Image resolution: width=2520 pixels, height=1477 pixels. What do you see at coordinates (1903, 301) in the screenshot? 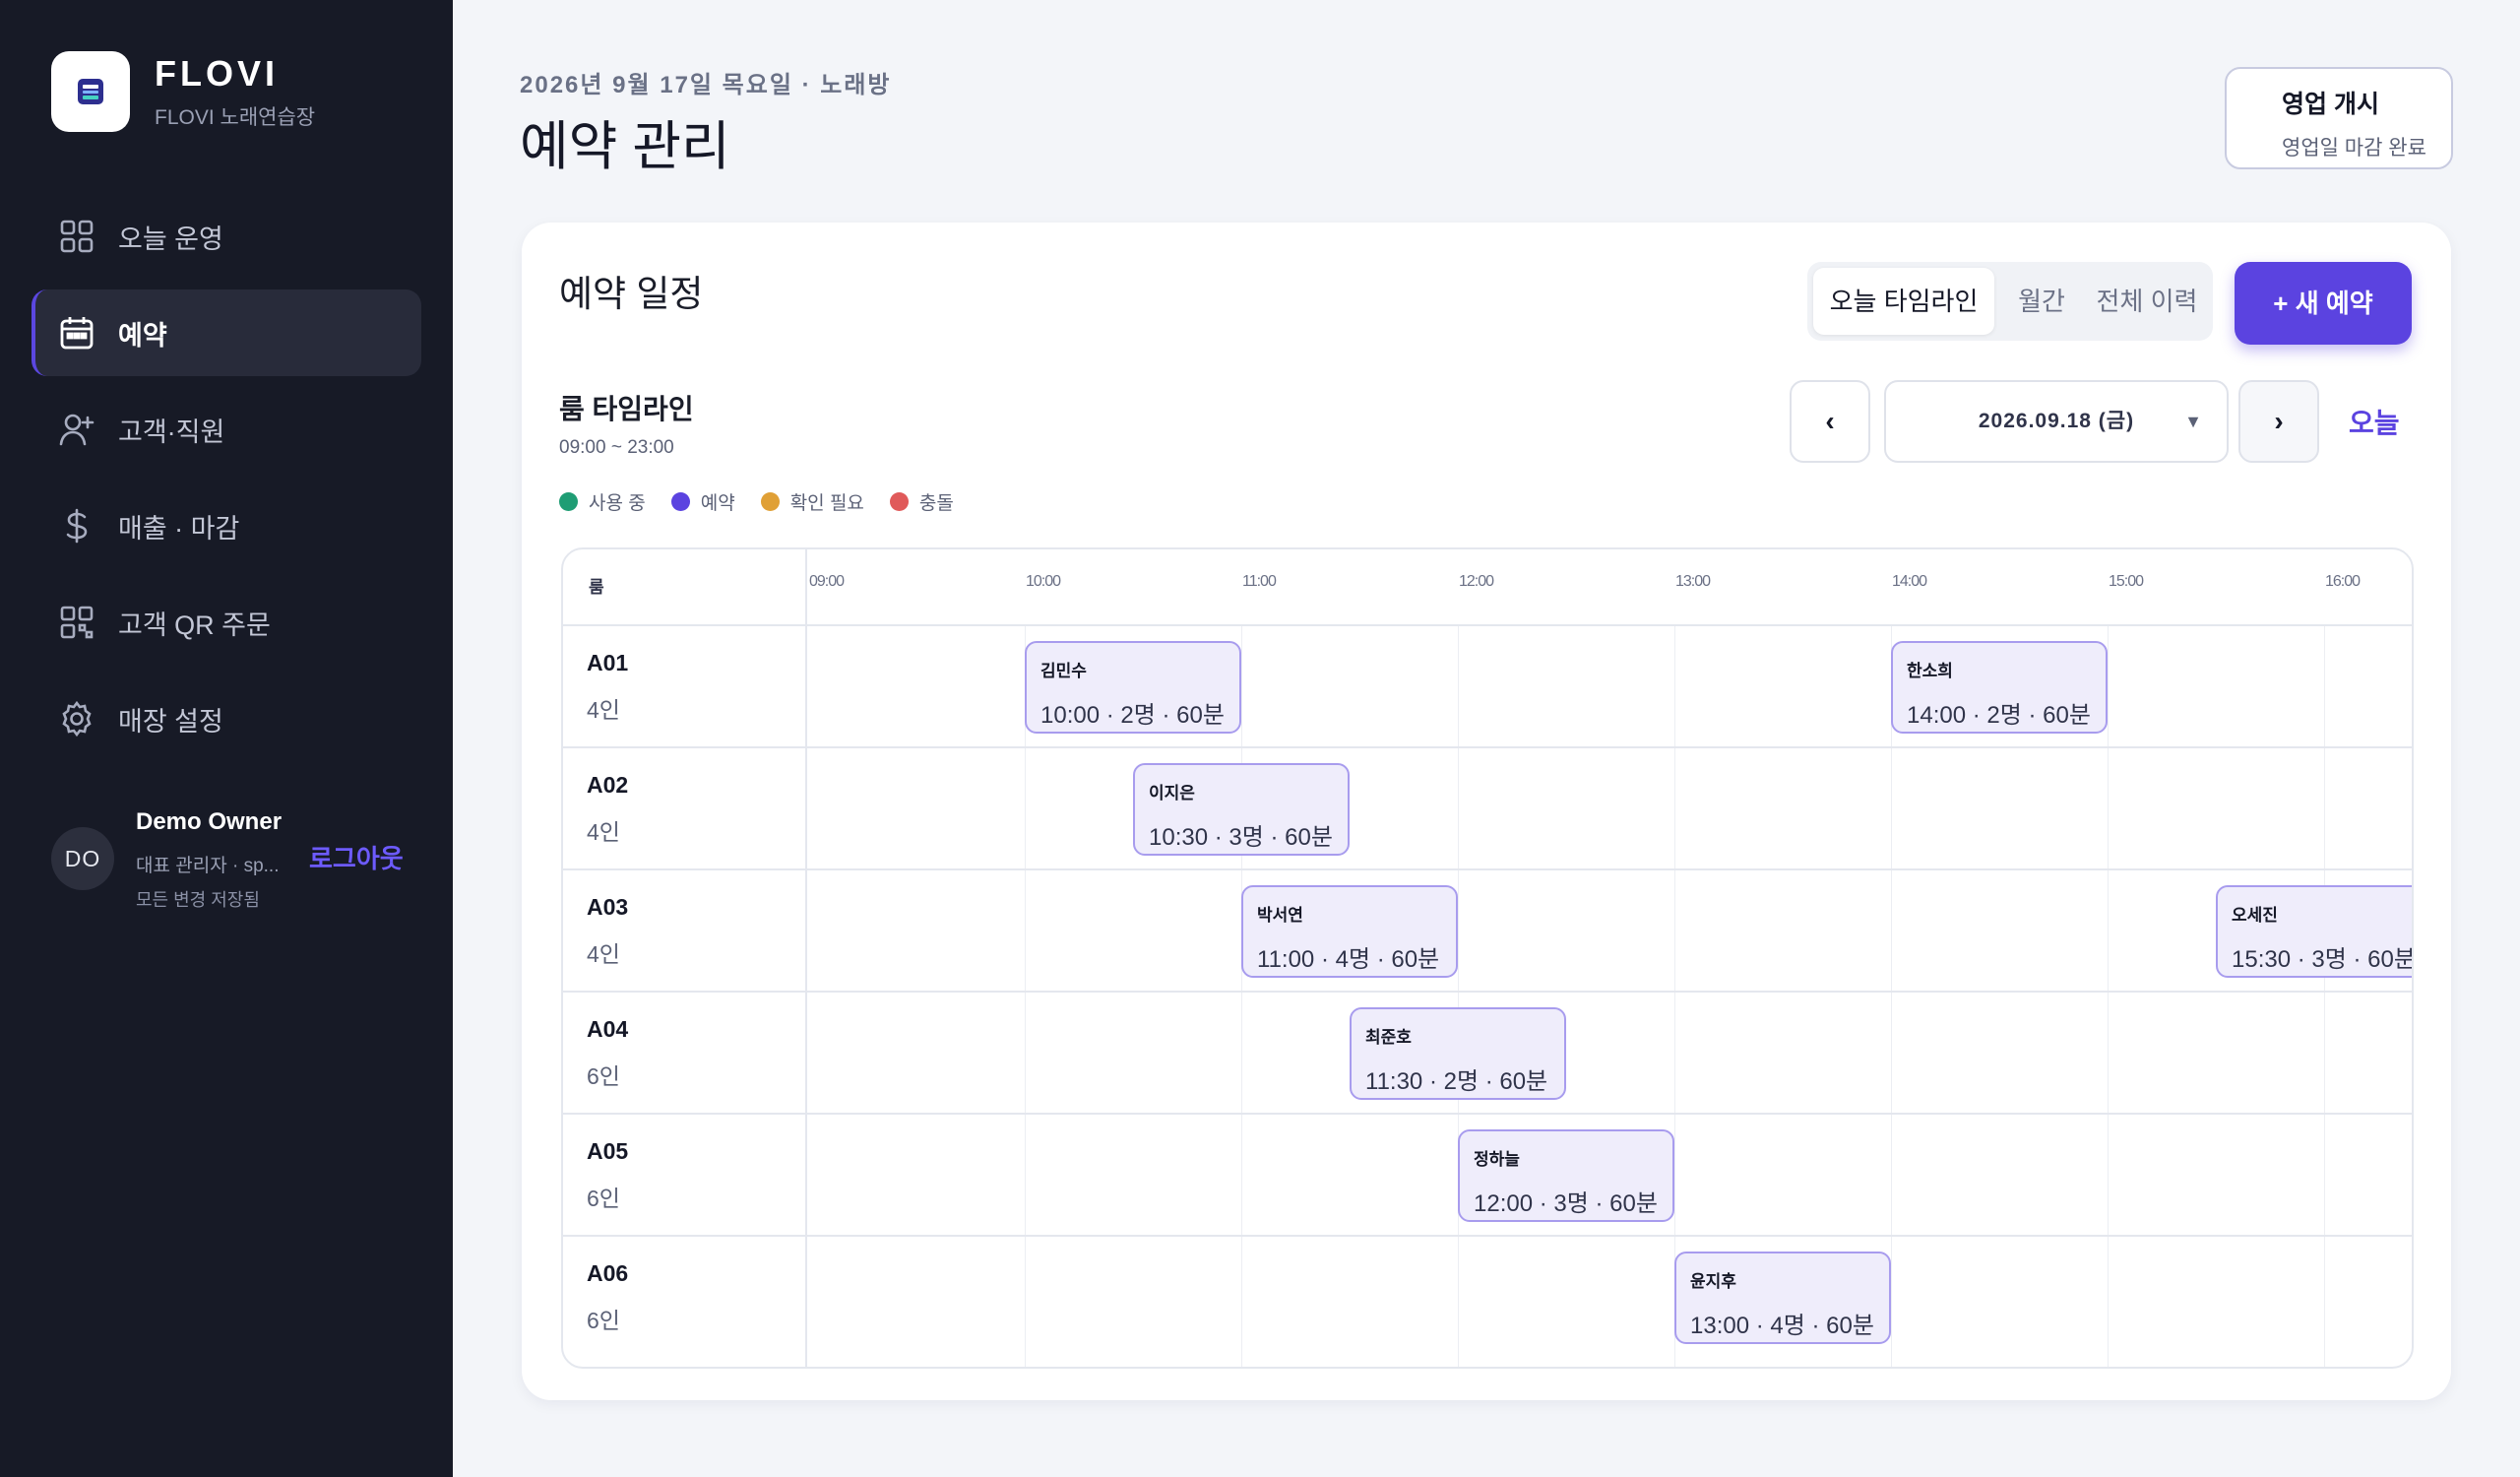
I see `tab-today-timeline: 오늘 타임라인` at bounding box center [1903, 301].